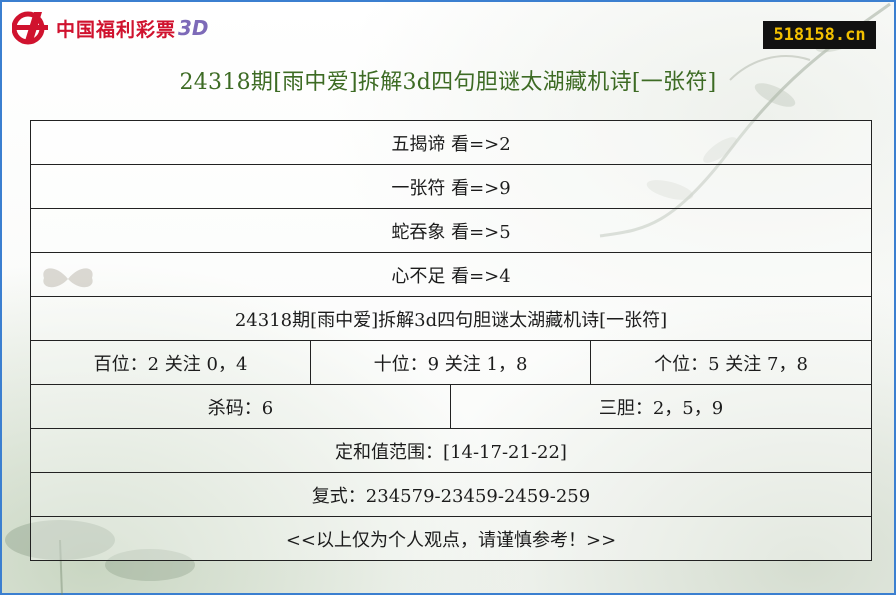 The height and width of the screenshot is (595, 896). I want to click on table-row: 复式：234579-23459-2459-259, so click(451, 494).